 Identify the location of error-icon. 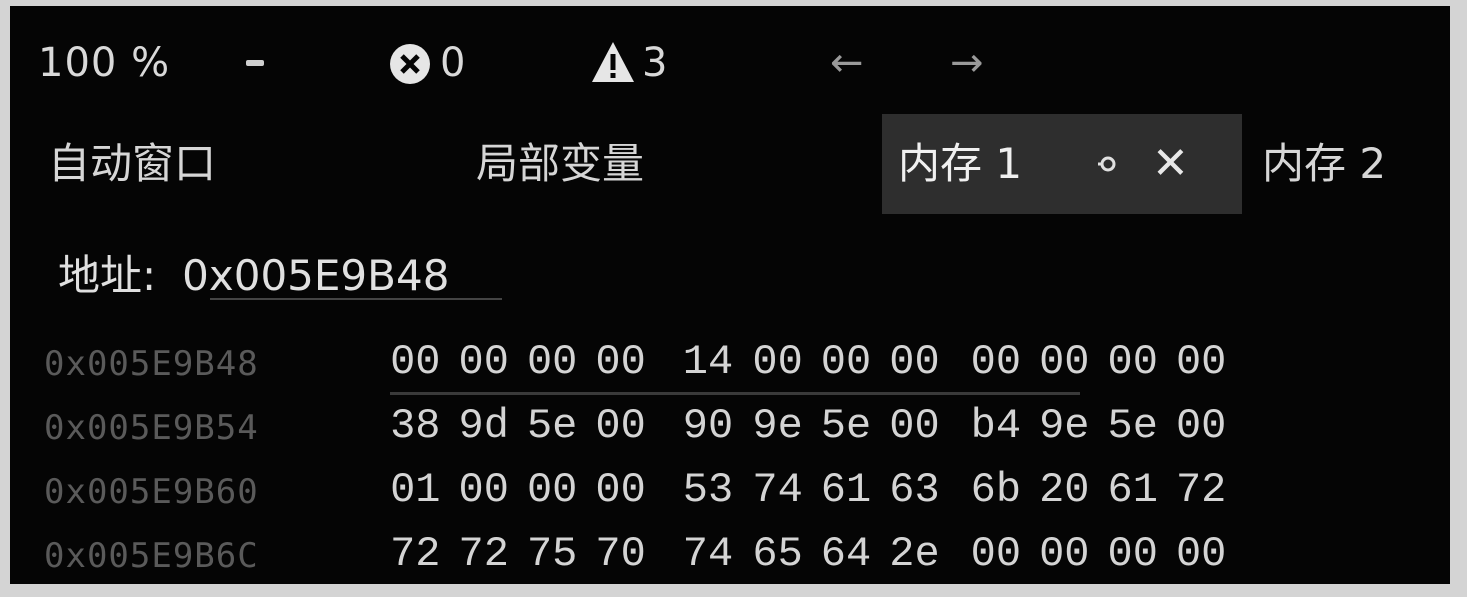
(410, 64).